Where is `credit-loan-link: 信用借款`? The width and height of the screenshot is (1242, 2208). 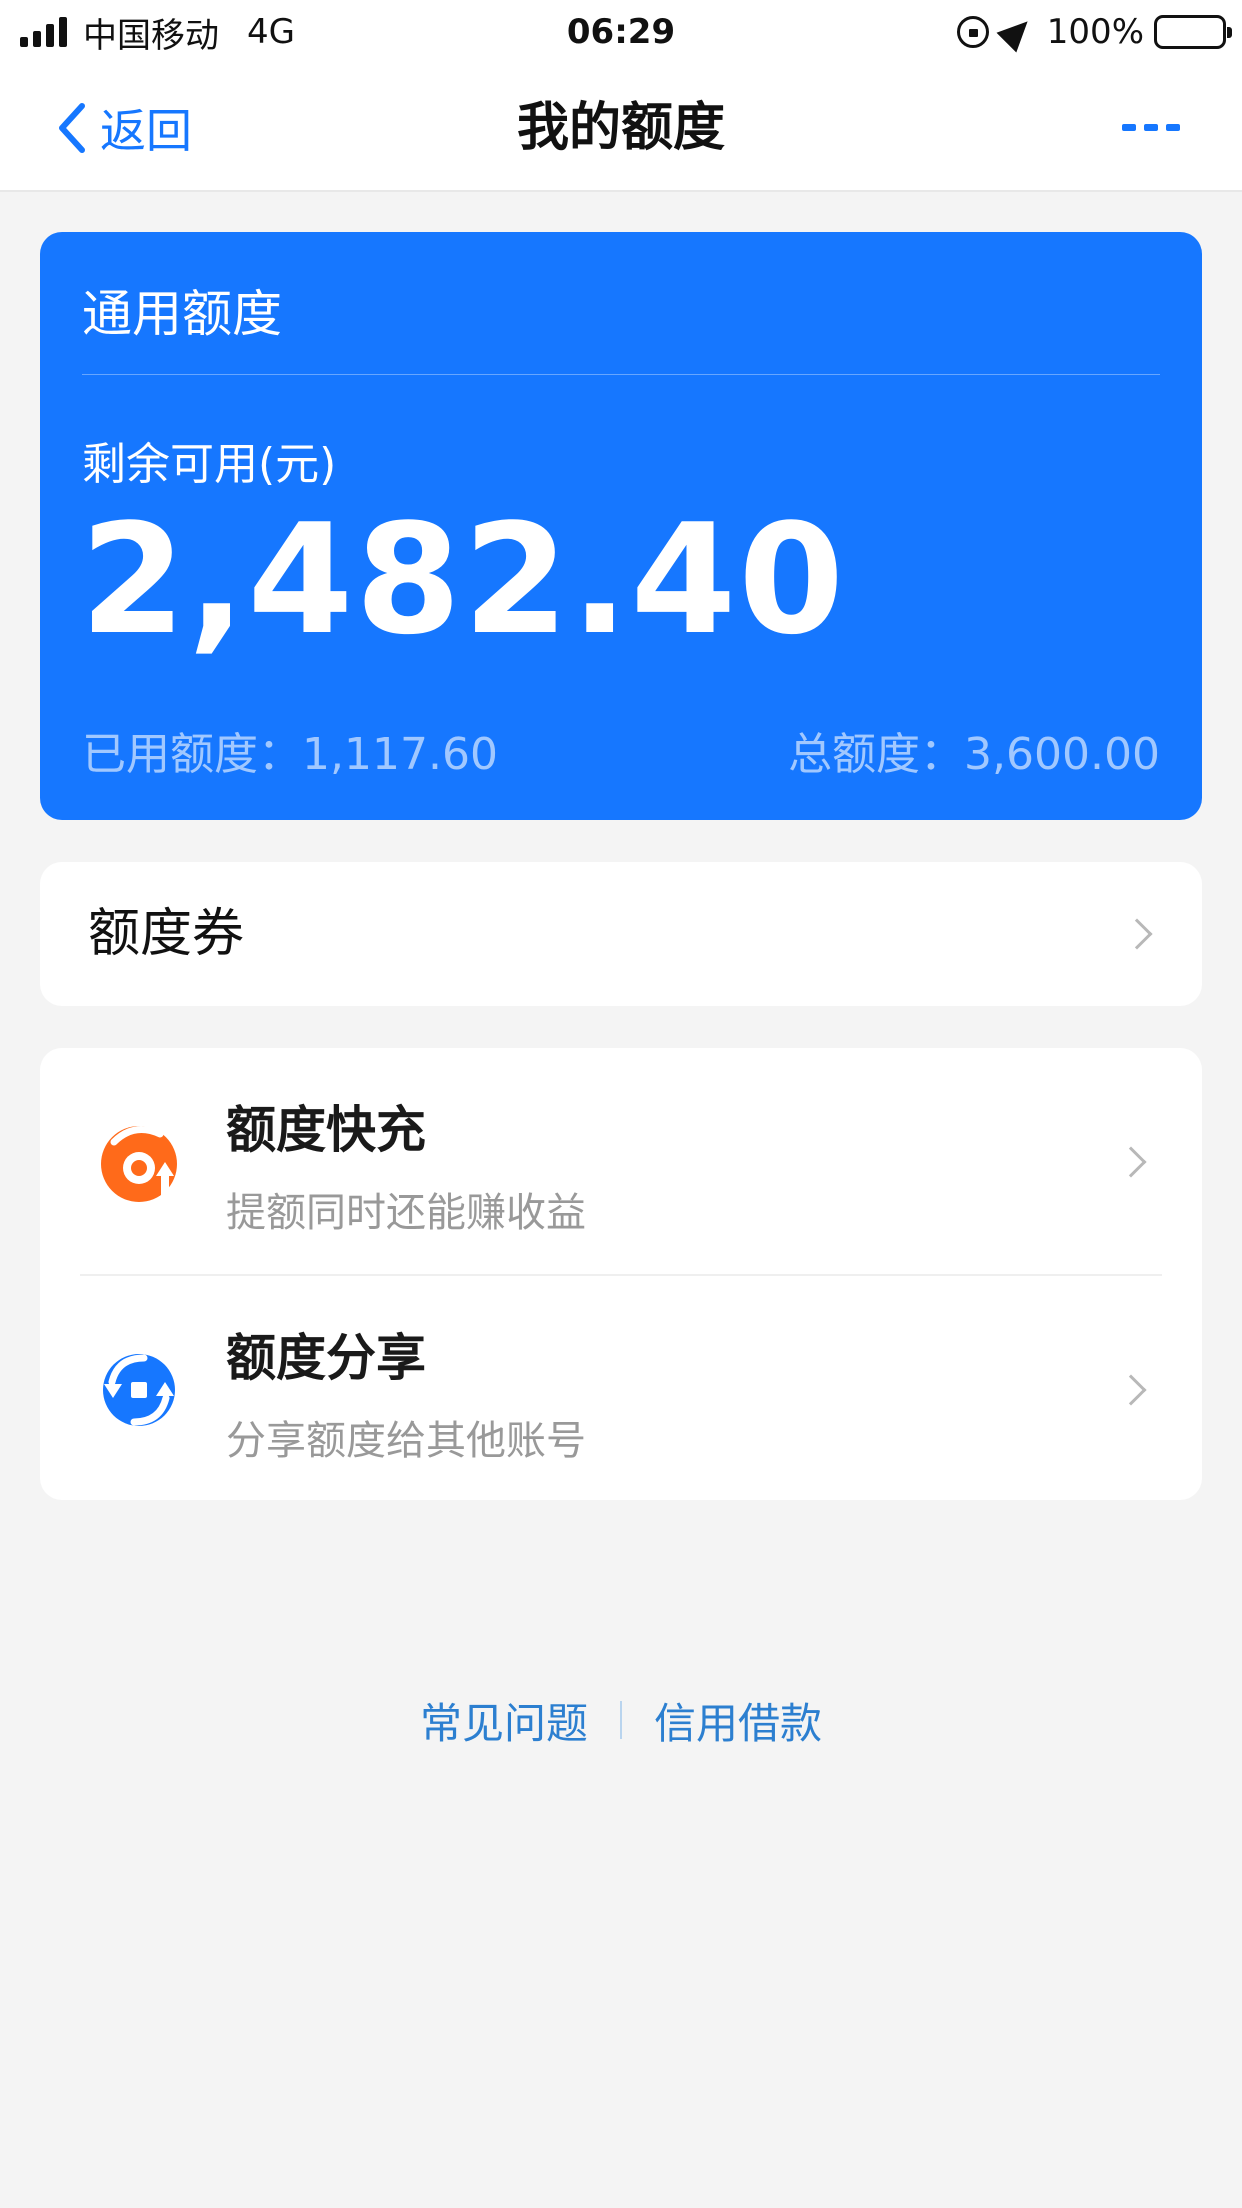 credit-loan-link: 信用借款 is located at coordinates (738, 1720).